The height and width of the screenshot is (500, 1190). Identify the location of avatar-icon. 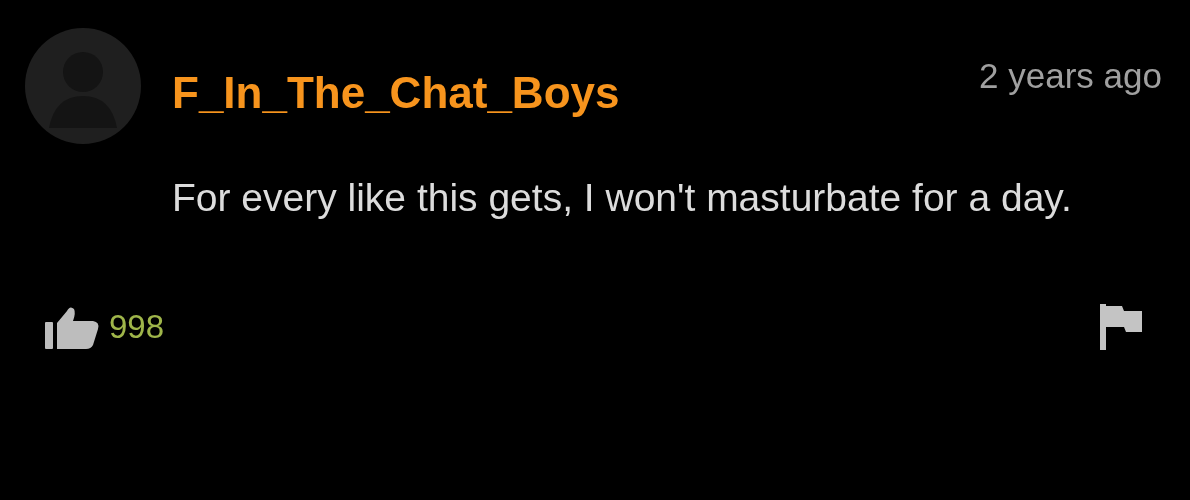
(83, 86).